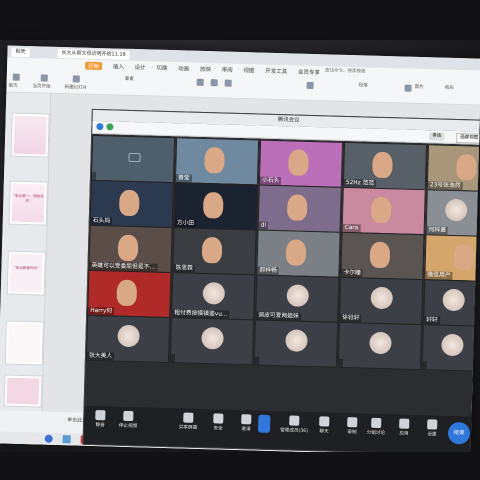 This screenshot has height=480, width=480. Describe the element at coordinates (140, 67) in the screenshot. I see `menu-design: 设计` at that location.